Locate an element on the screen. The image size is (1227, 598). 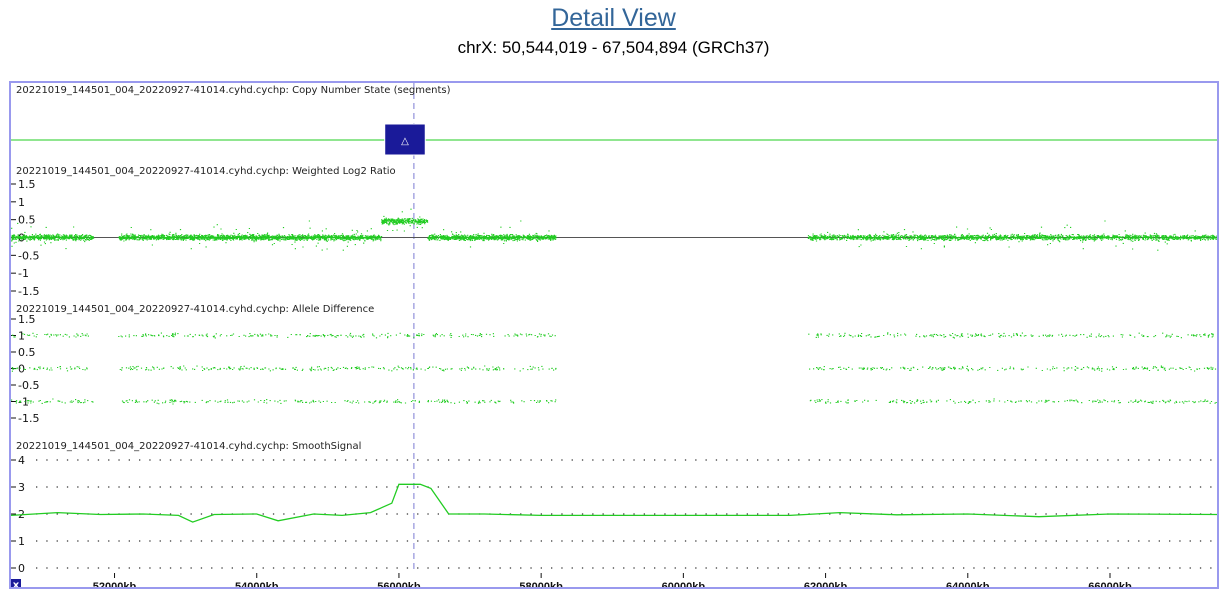
x-tick-label: 66000kb is located at coordinates (1110, 584).